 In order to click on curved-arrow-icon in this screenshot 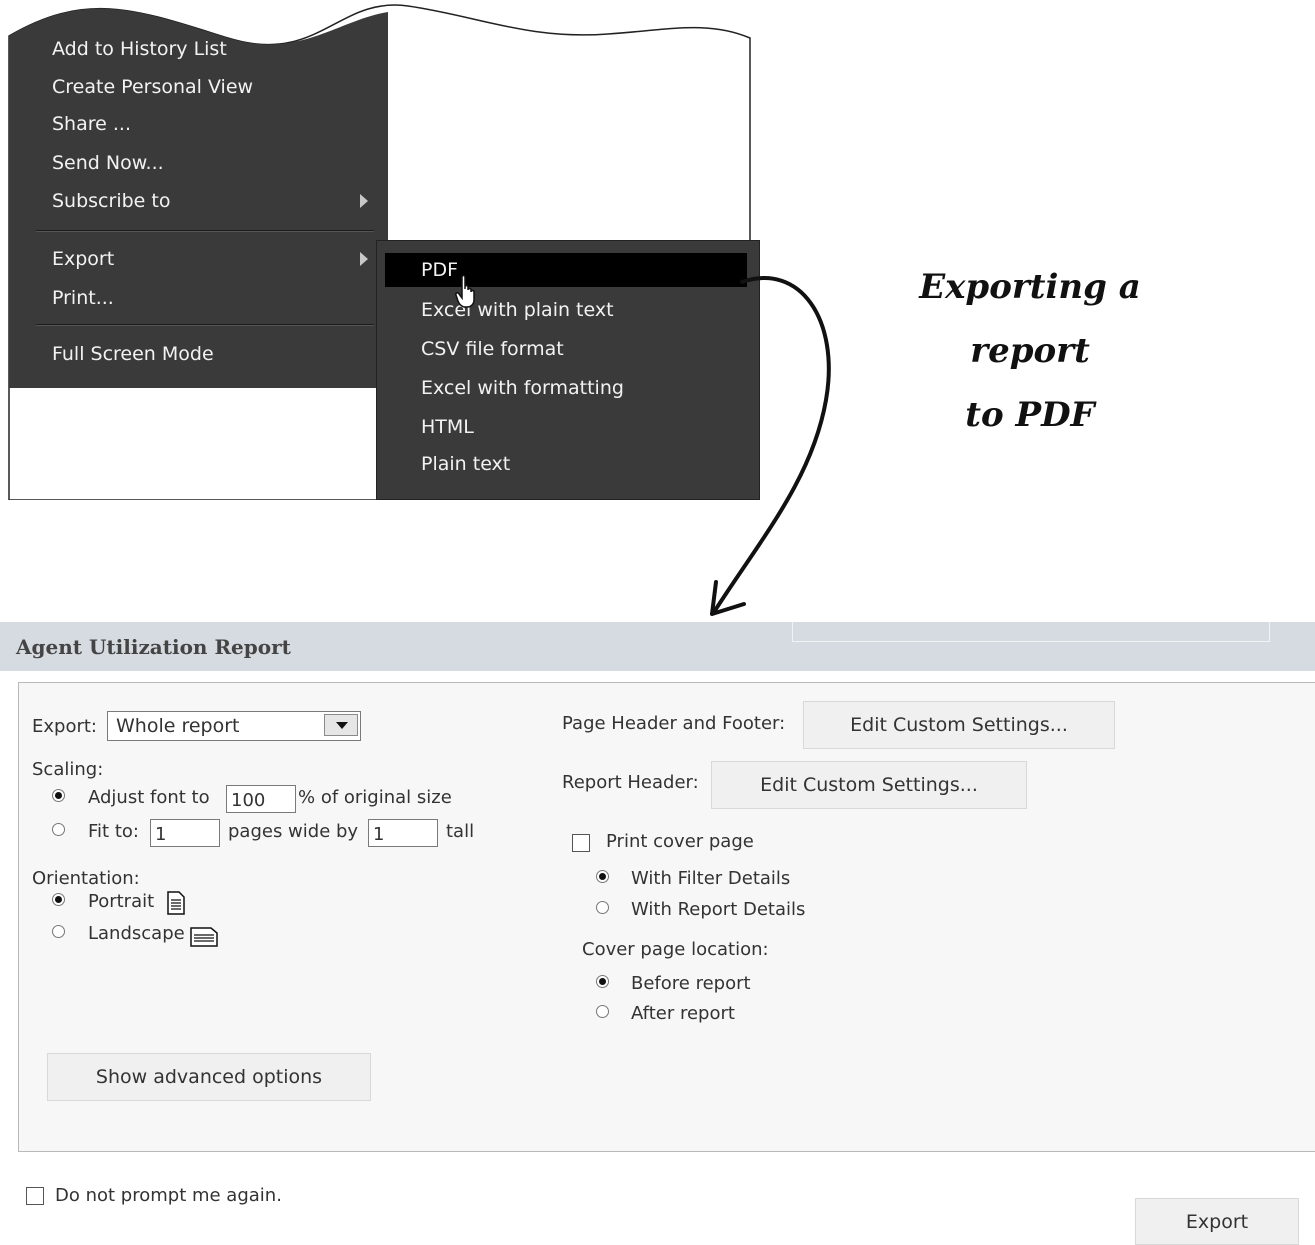, I will do `click(770, 446)`.